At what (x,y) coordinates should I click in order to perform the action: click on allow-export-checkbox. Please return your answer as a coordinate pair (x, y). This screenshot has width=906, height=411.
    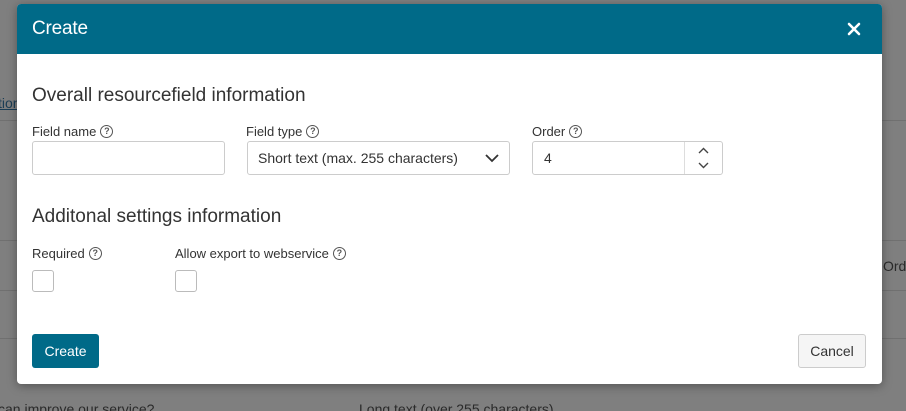
    Looking at the image, I should click on (186, 281).